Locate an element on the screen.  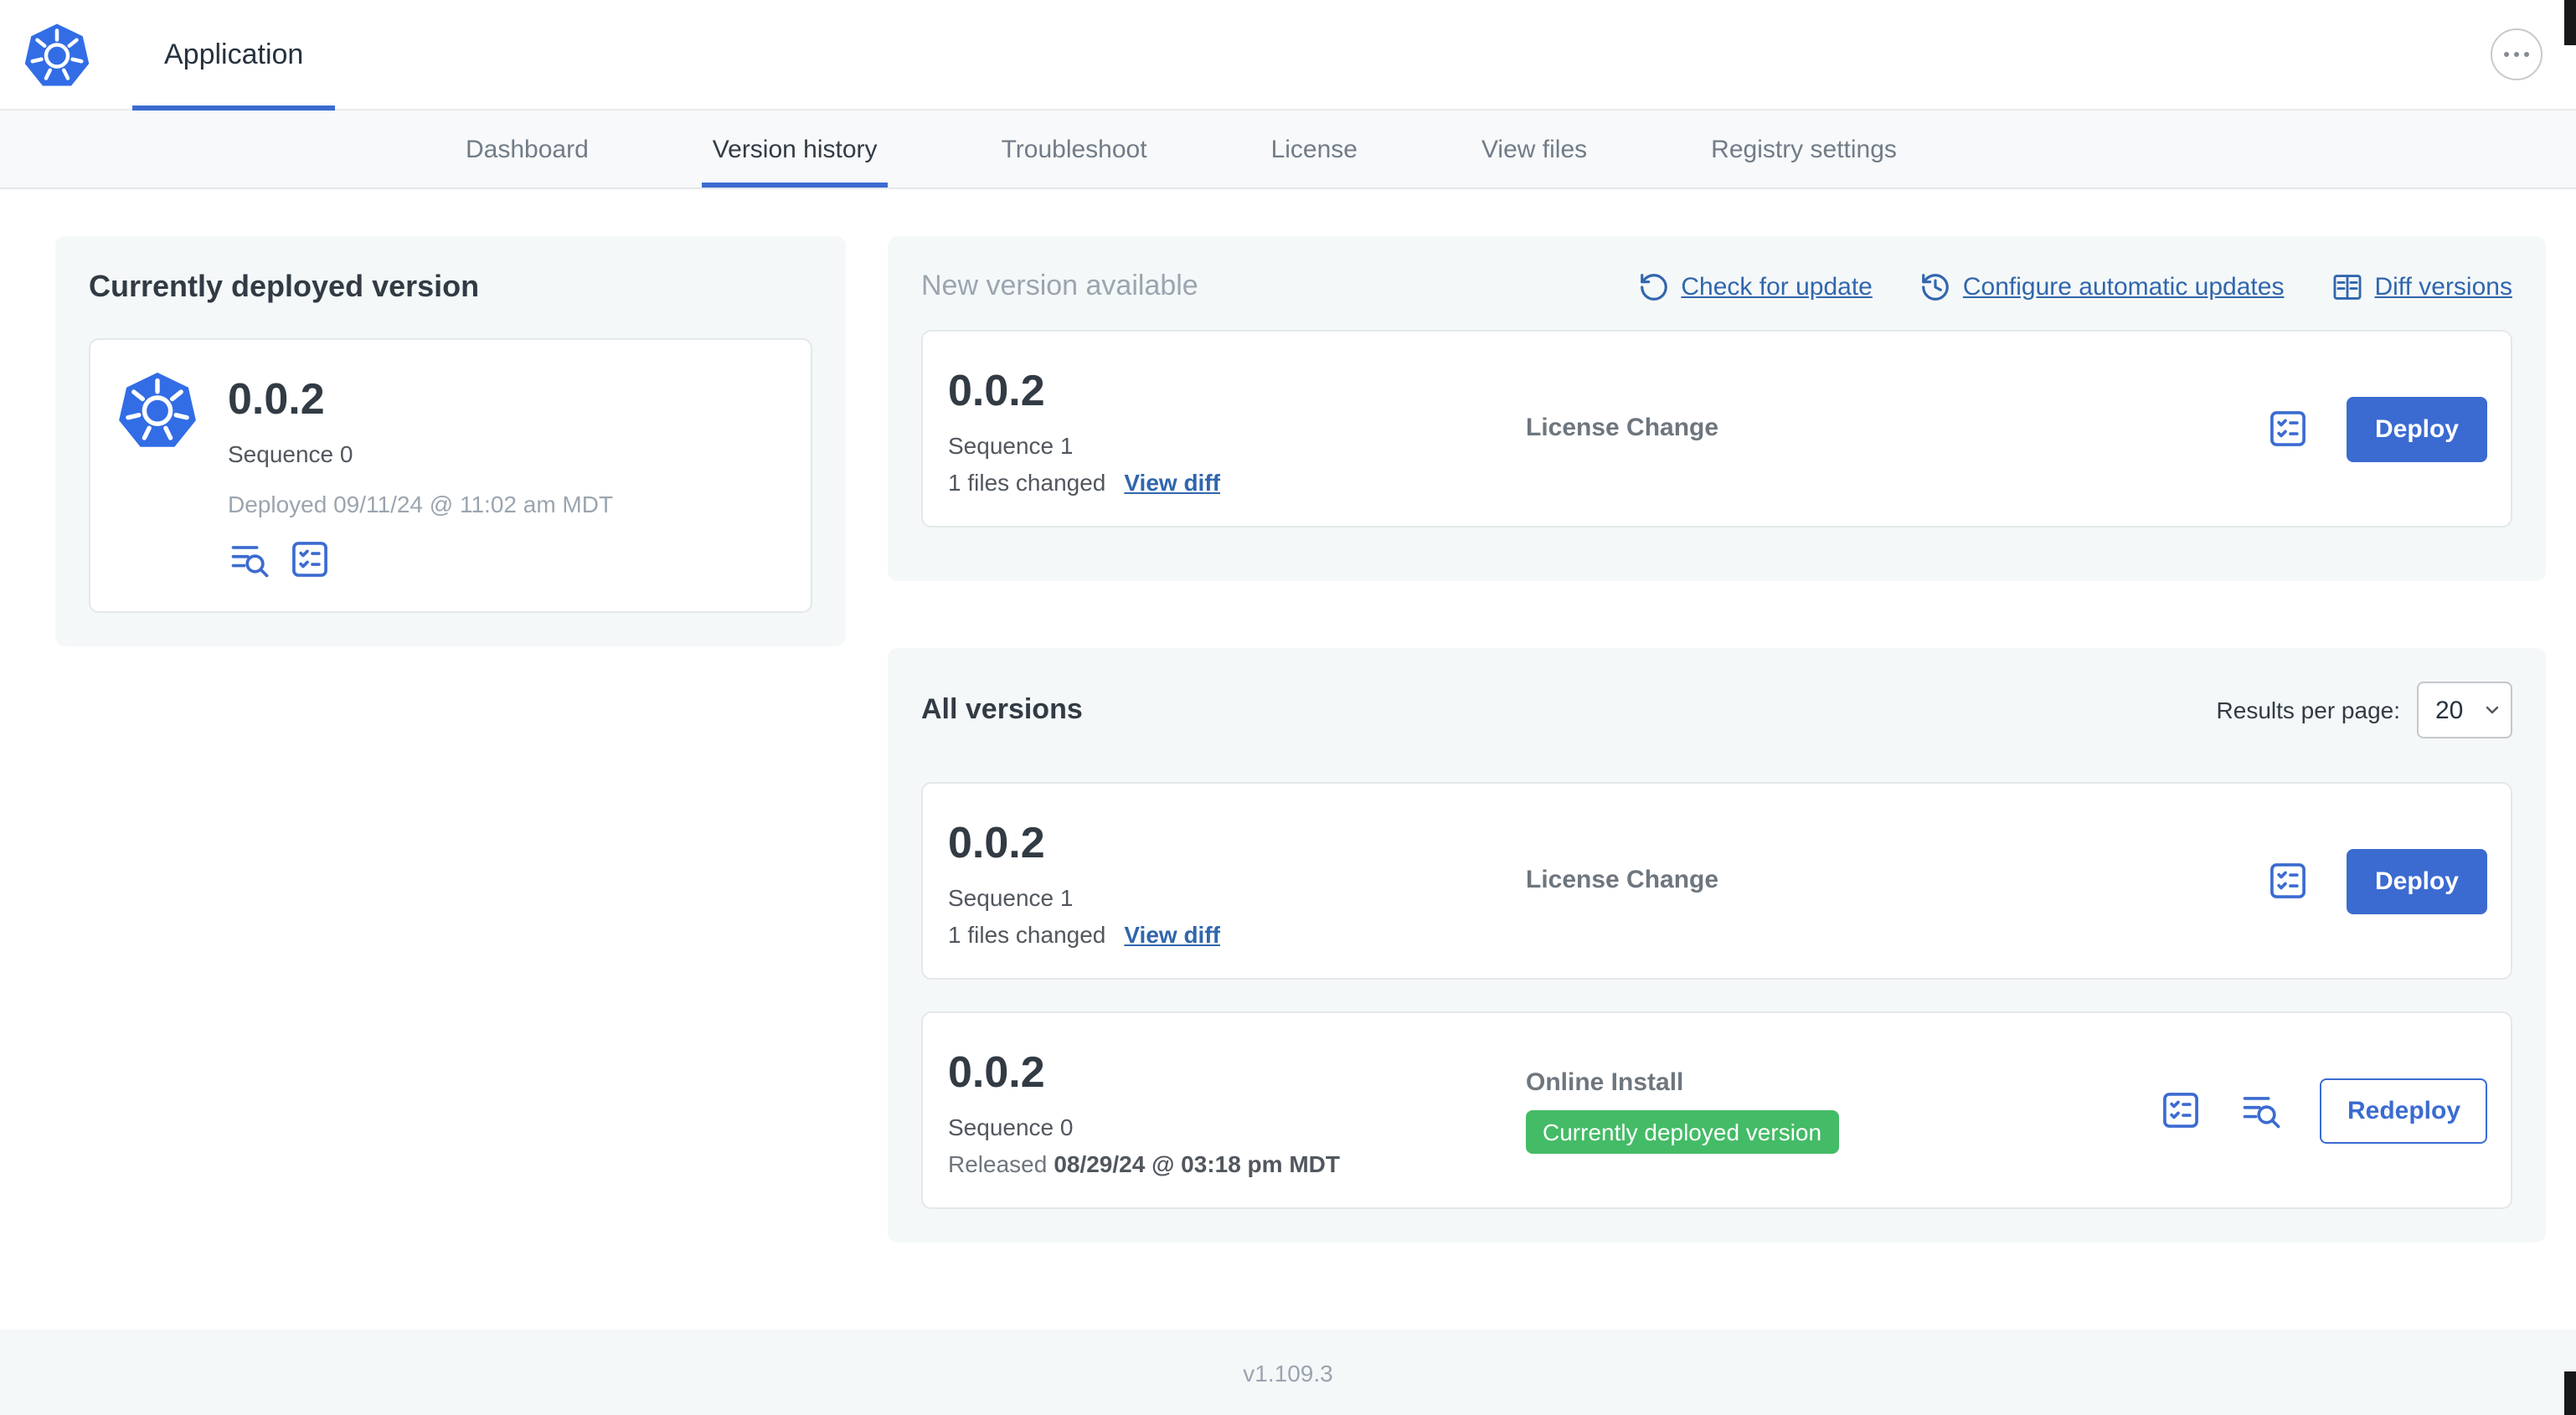
released-label: Released is located at coordinates (998, 1163).